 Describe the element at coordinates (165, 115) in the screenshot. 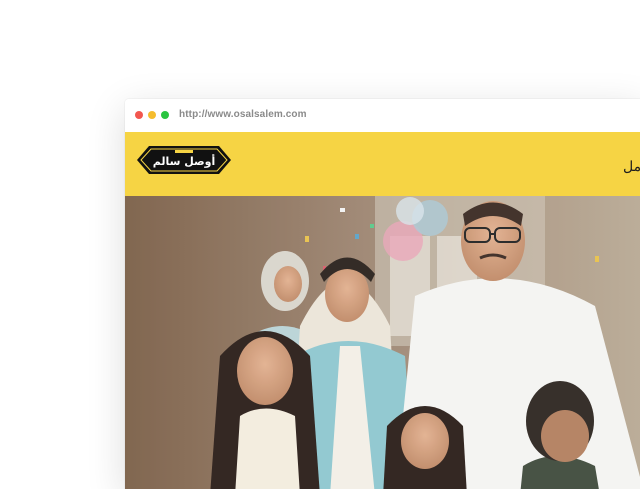

I see `maximize-window-button` at that location.